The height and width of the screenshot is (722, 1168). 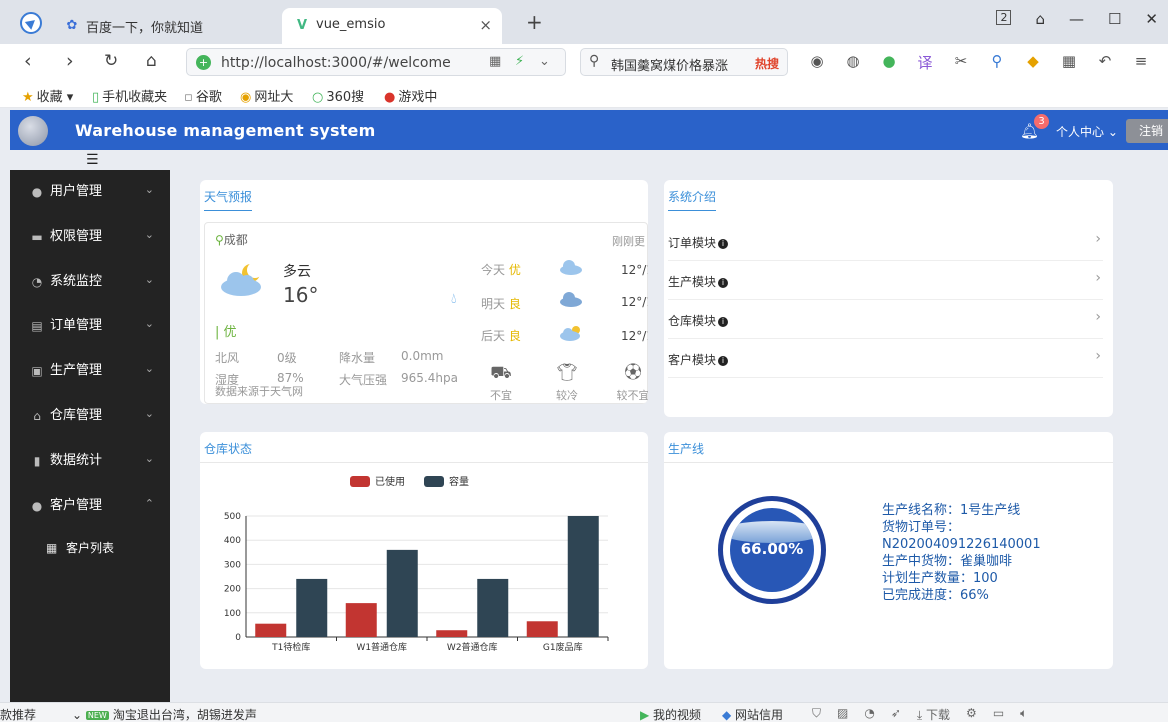 I want to click on shield-icon: ⛉, so click(x=816, y=714).